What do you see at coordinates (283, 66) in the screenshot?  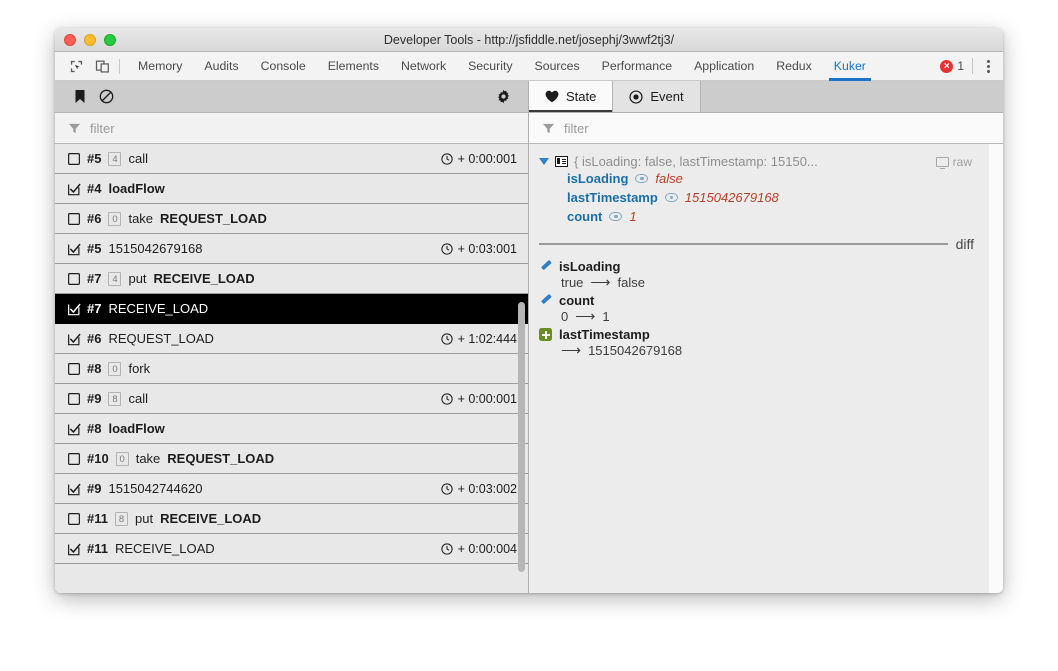 I see `tab-console: Console` at bounding box center [283, 66].